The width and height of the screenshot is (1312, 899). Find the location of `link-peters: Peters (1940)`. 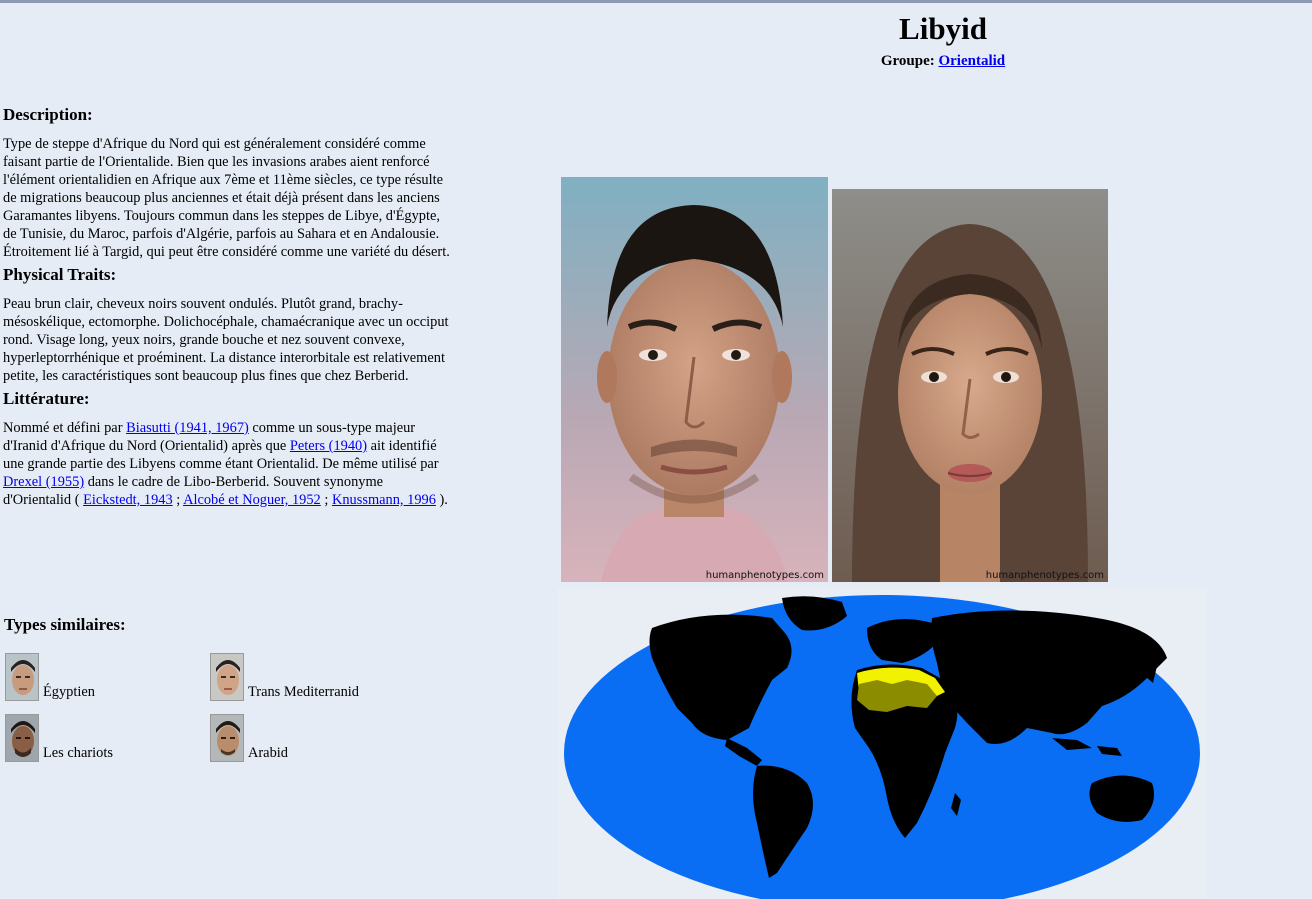

link-peters: Peters (1940) is located at coordinates (328, 446).